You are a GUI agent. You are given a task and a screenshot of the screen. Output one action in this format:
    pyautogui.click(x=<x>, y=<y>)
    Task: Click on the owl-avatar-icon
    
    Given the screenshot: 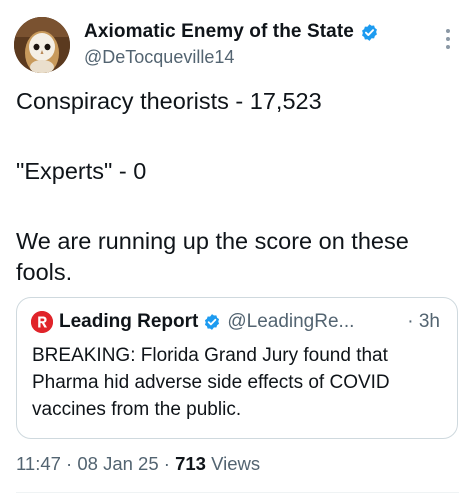 What is the action you would take?
    pyautogui.click(x=42, y=45)
    